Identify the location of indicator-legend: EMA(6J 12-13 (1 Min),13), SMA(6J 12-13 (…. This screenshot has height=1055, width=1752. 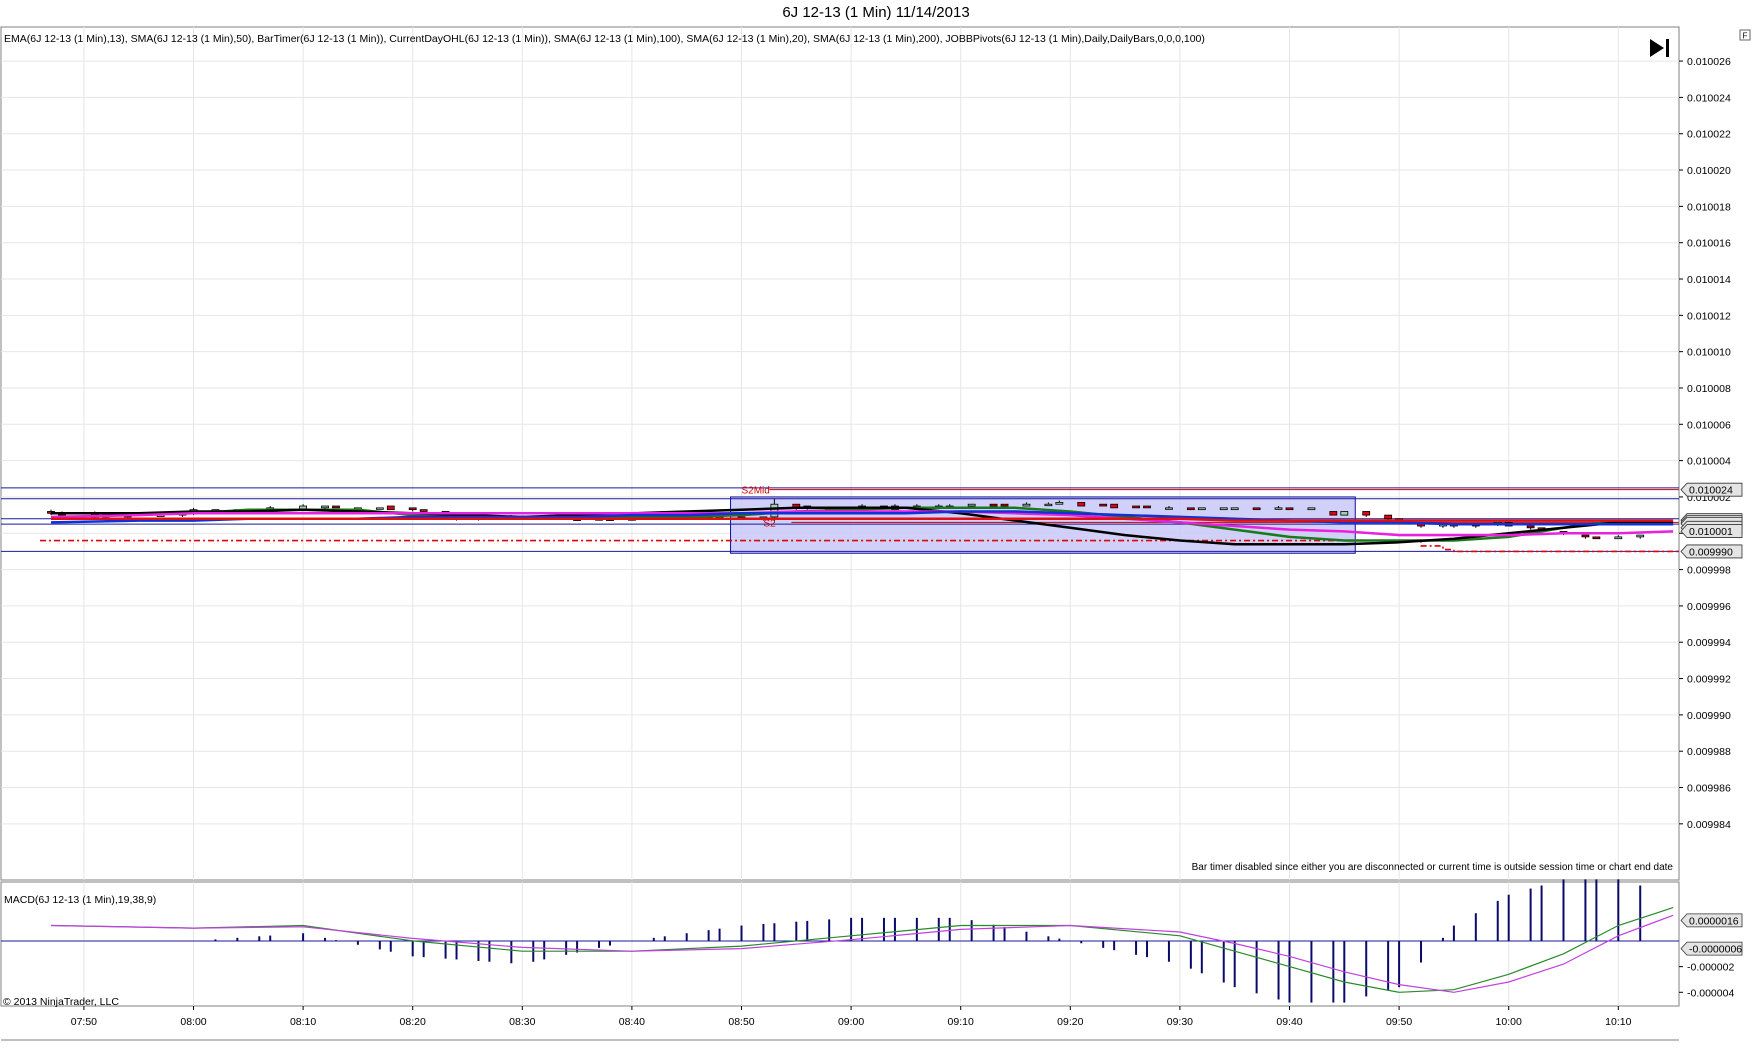
(604, 39).